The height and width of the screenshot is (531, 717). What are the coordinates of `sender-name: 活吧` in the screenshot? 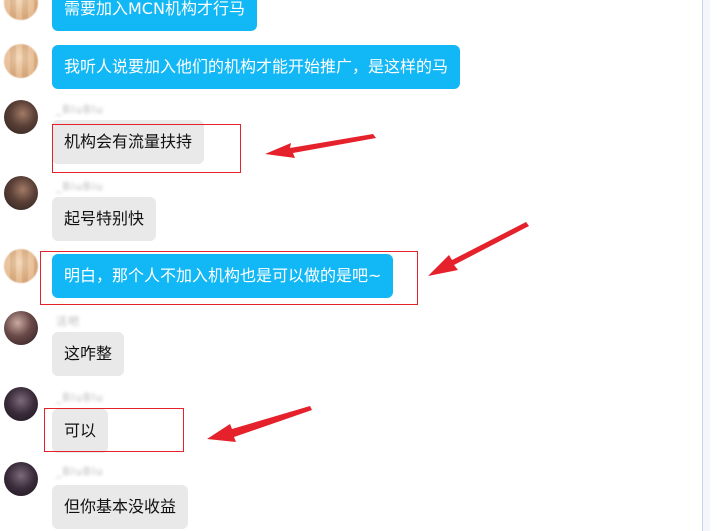 It's located at (68, 321).